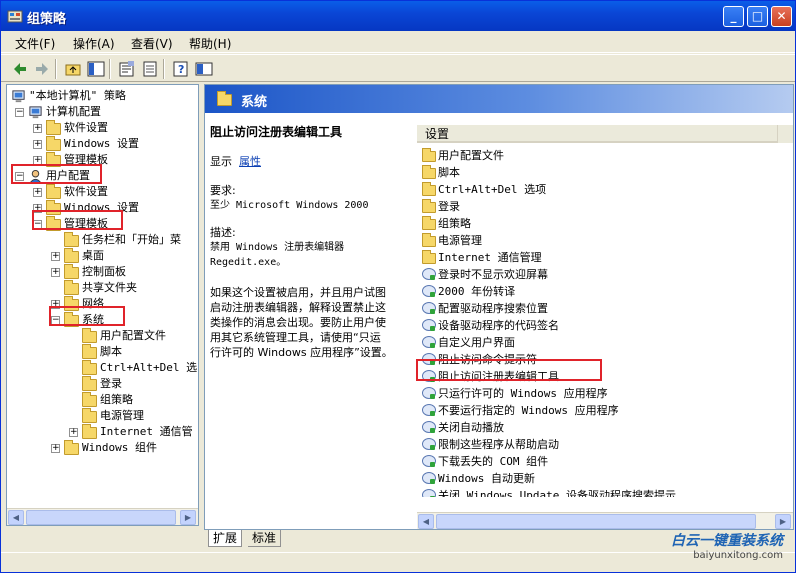 The width and height of the screenshot is (796, 573). What do you see at coordinates (727, 545) in the screenshot?
I see `watermark: 白云一键重装系统 baiyunxitong.com` at bounding box center [727, 545].